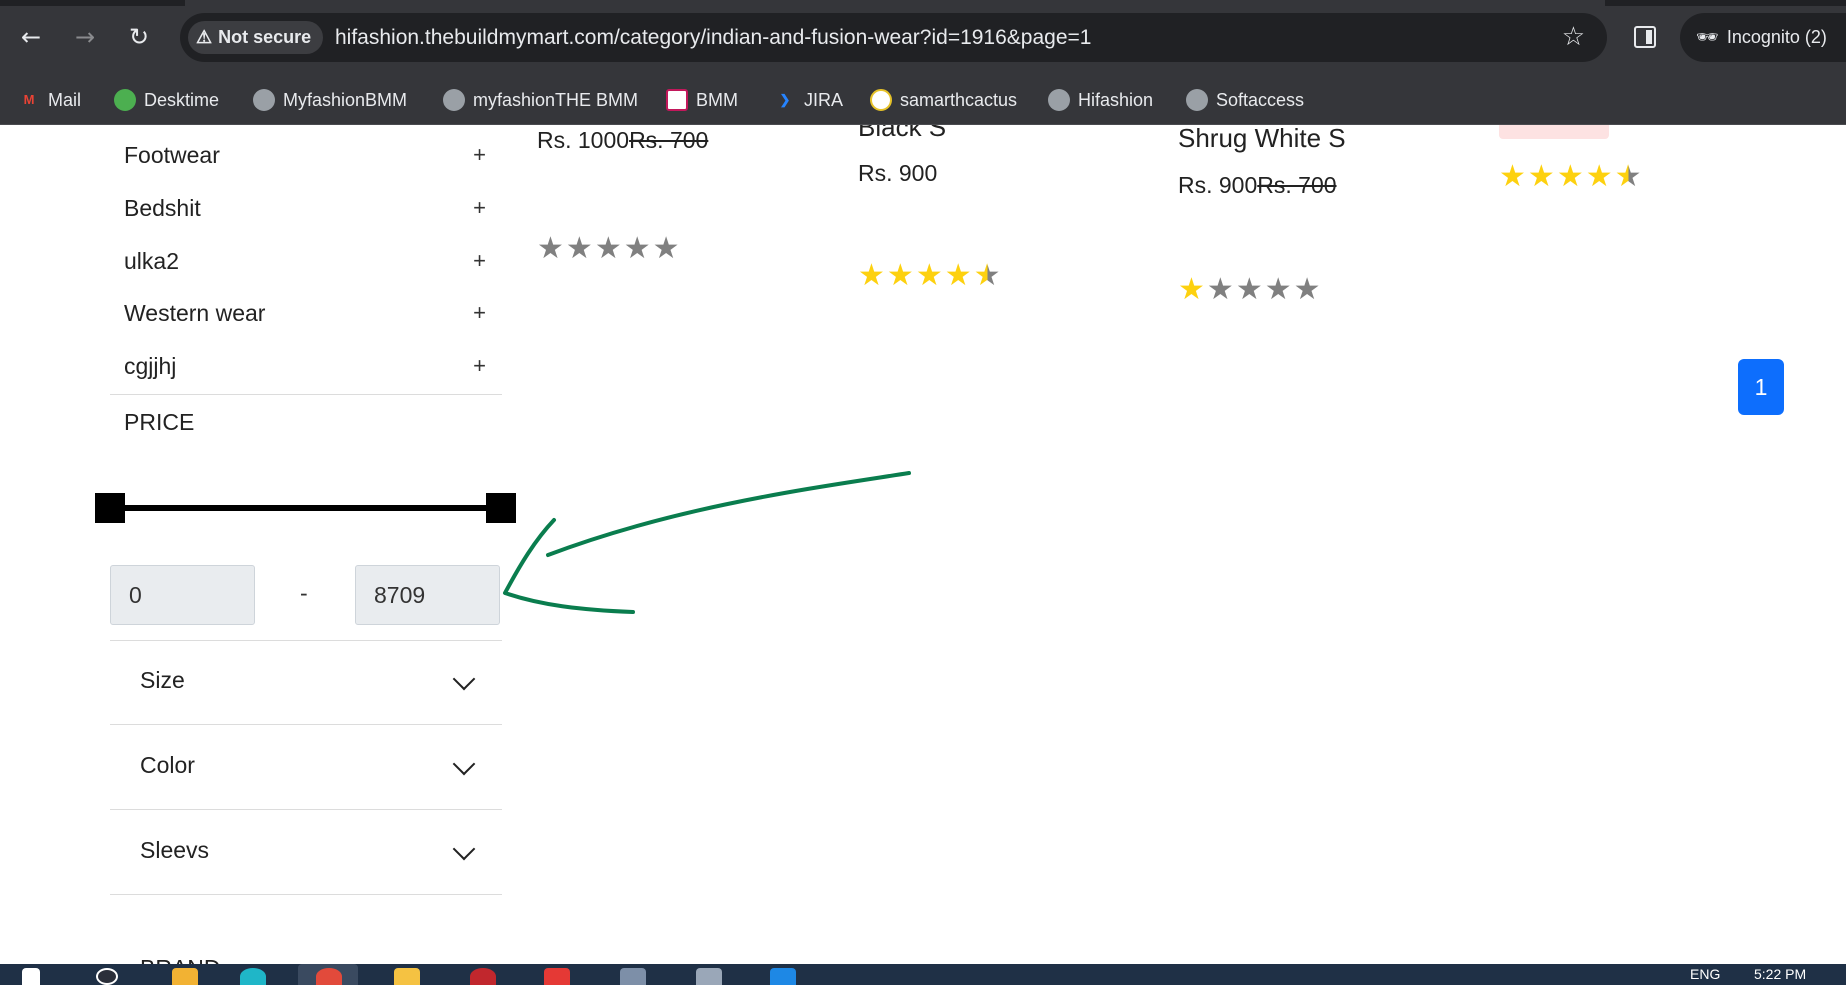 The width and height of the screenshot is (1846, 985). Describe the element at coordinates (306, 768) in the screenshot. I see `filter-color: Color` at that location.